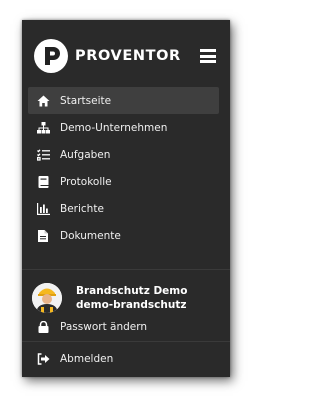  I want to click on sidebar-item-label: Protokolle, so click(86, 181).